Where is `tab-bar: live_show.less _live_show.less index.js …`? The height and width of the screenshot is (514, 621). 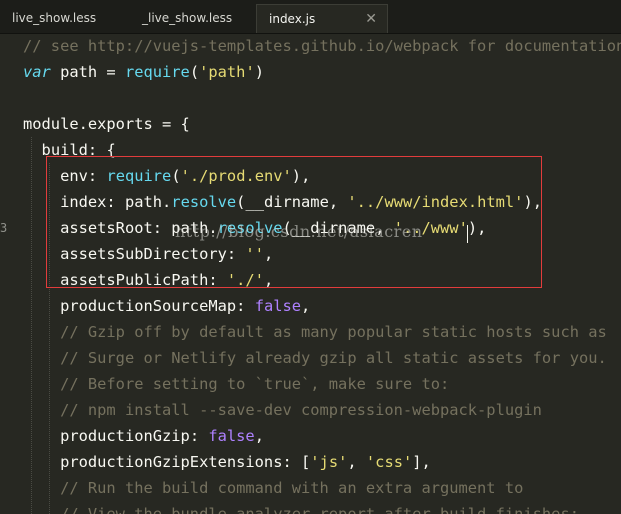
tab-bar: live_show.less _live_show.less index.js … is located at coordinates (310, 17).